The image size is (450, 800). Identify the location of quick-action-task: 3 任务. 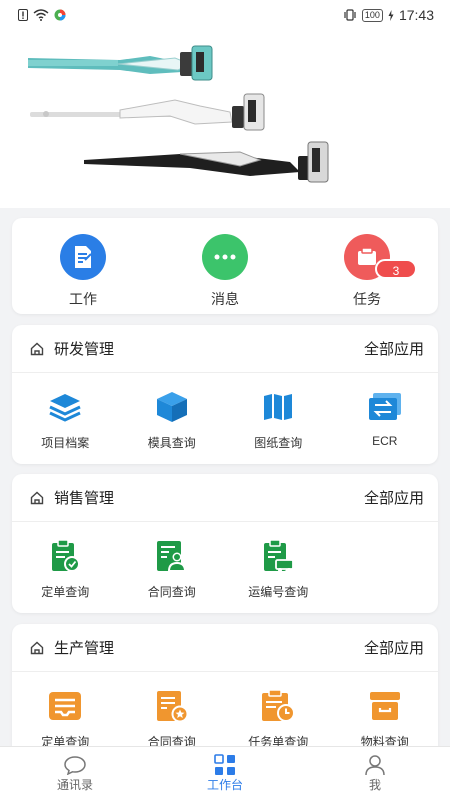
(367, 271).